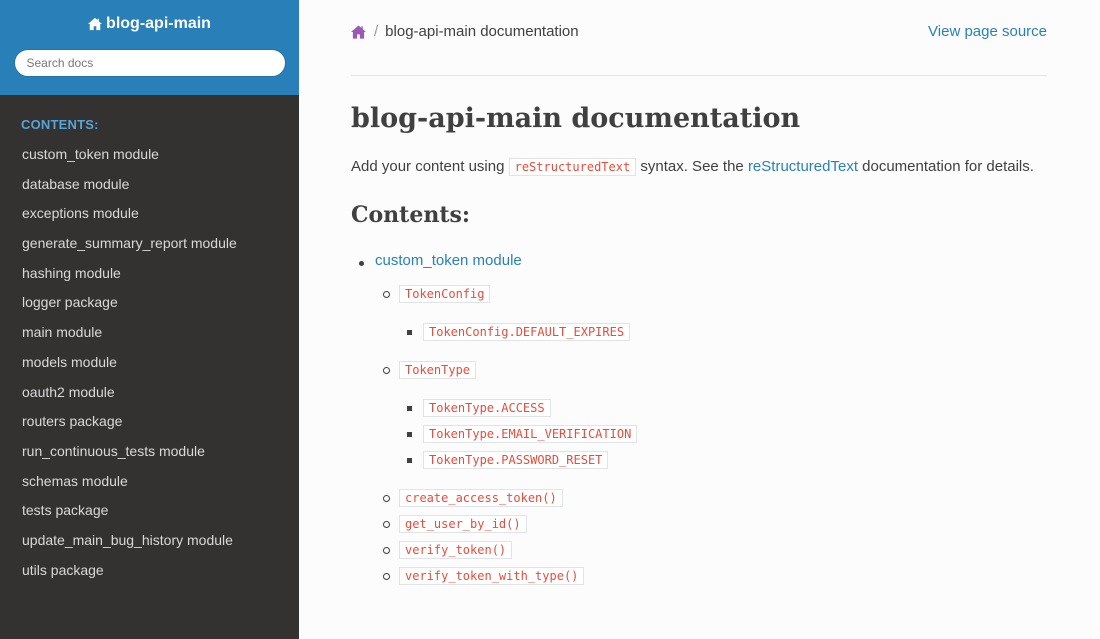 This screenshot has height=639, width=1100. I want to click on contents-caption: CONTENTS:, so click(60, 124).